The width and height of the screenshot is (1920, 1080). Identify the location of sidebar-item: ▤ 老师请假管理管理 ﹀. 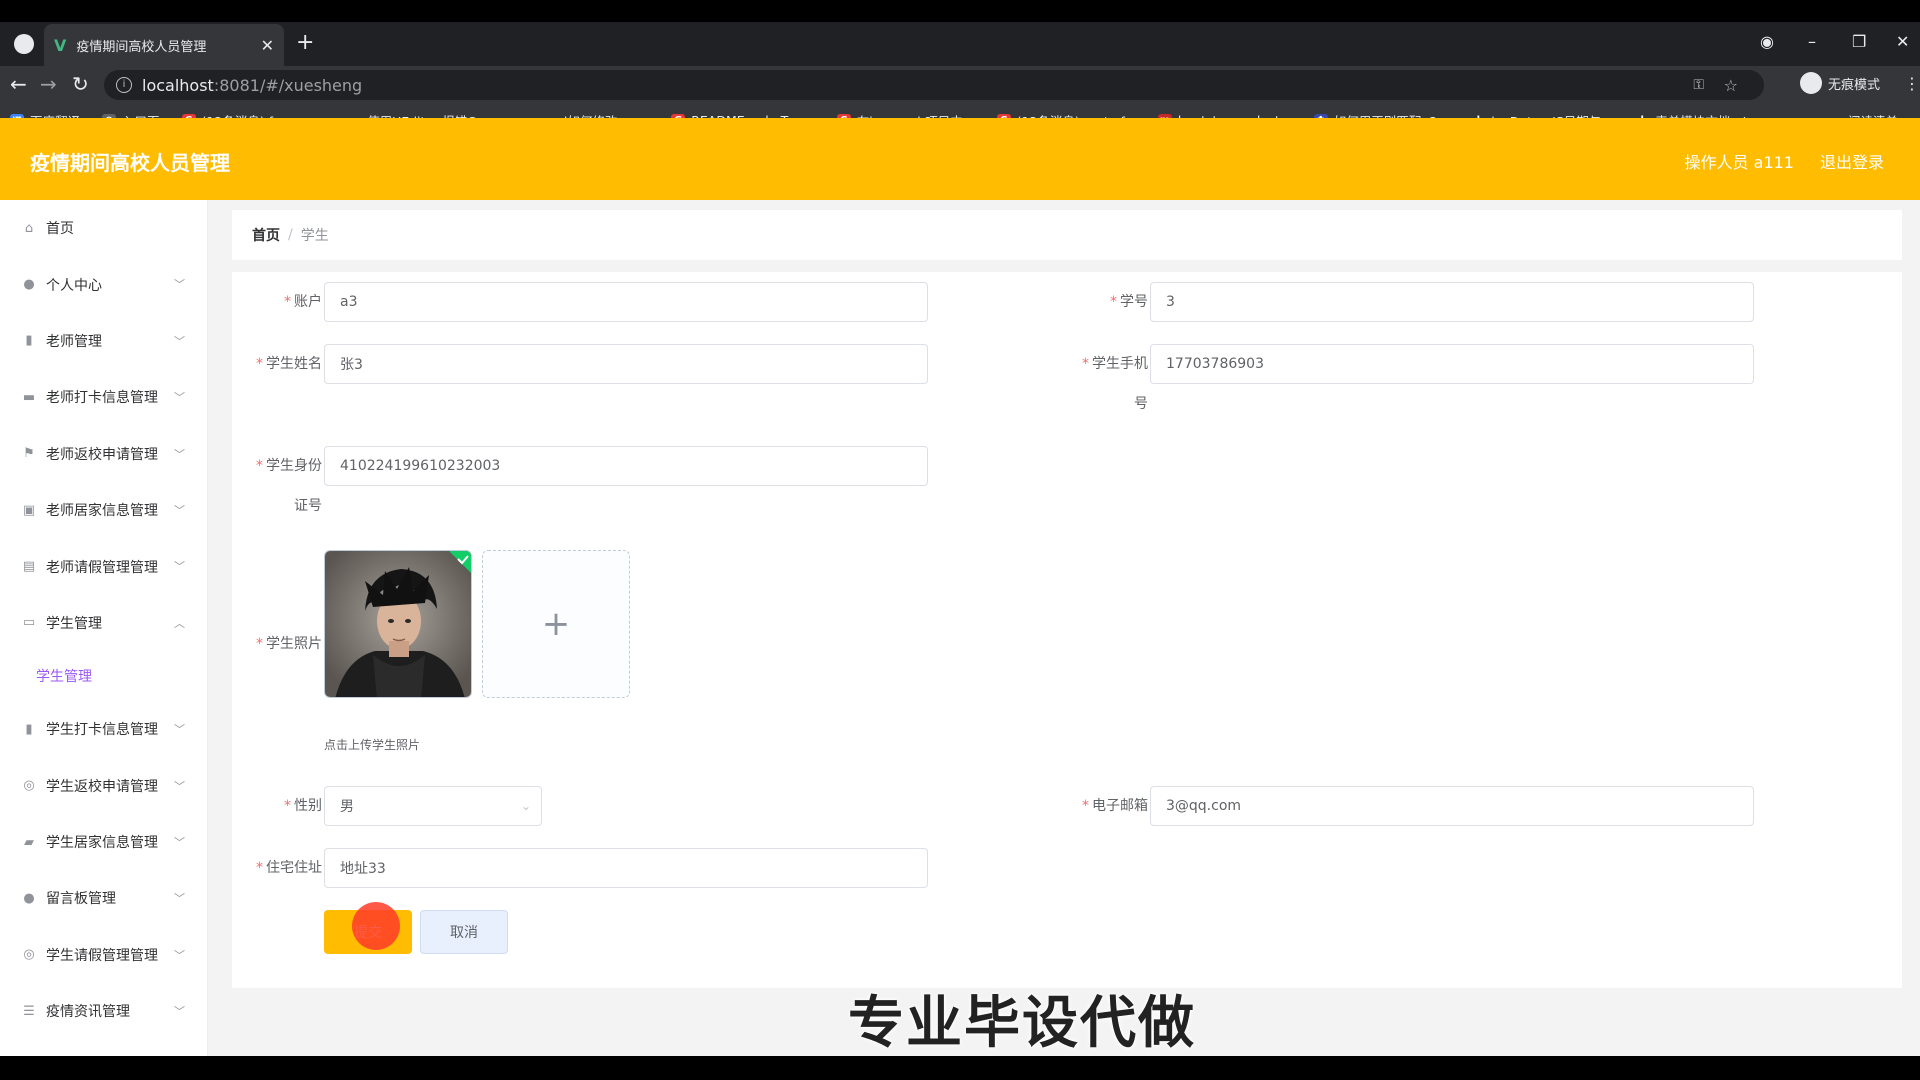
(103, 566).